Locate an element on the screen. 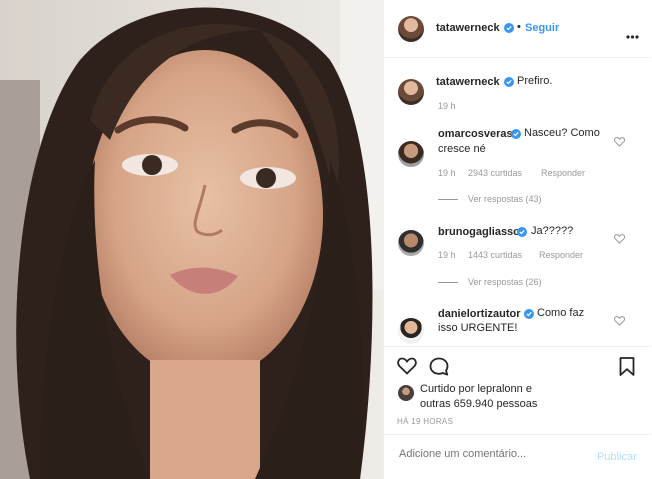  save-bookmark-icon is located at coordinates (627, 369).